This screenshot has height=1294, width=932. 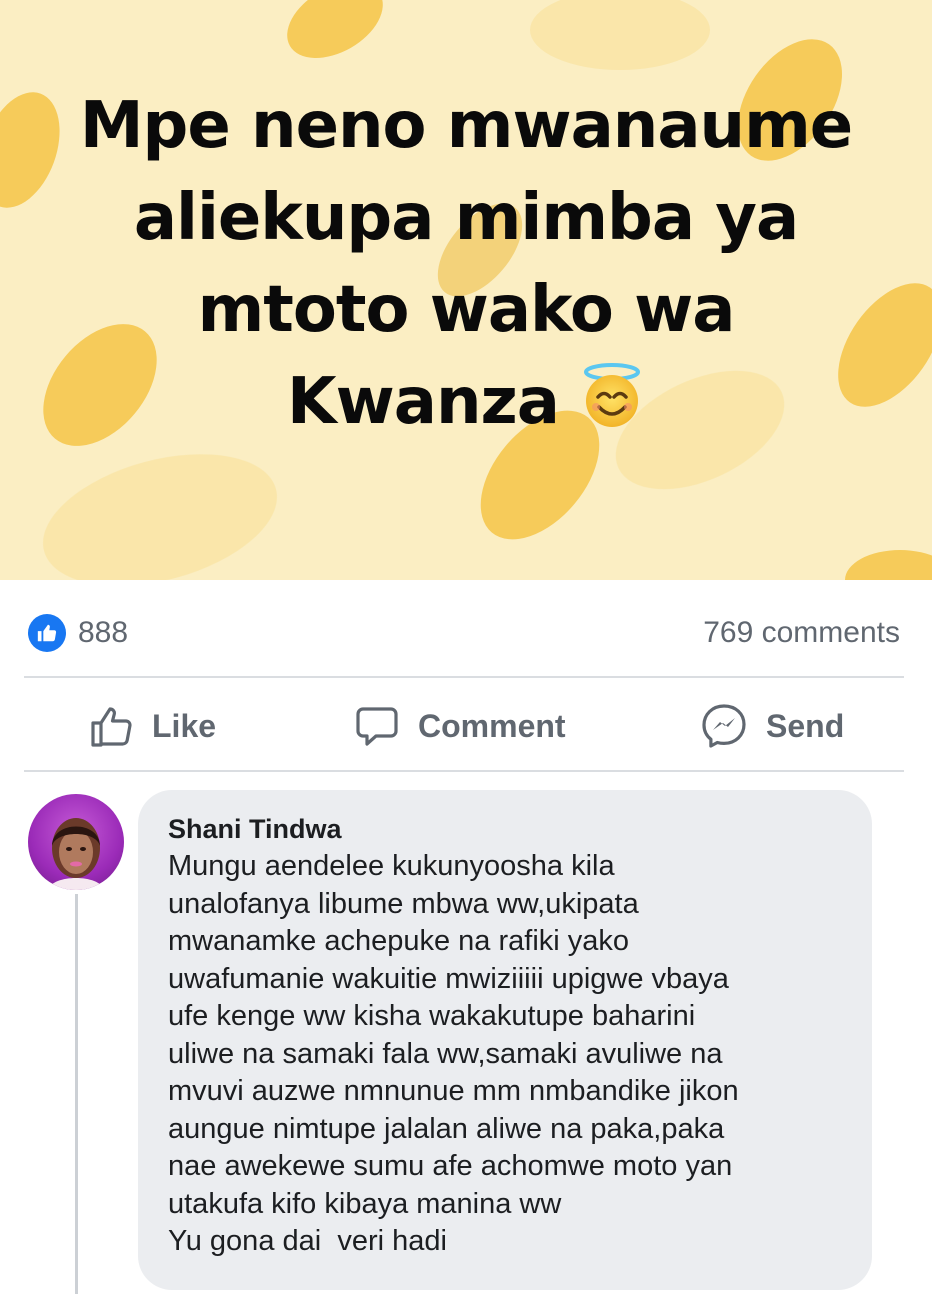 I want to click on comment-button-label: Comment, so click(x=492, y=725).